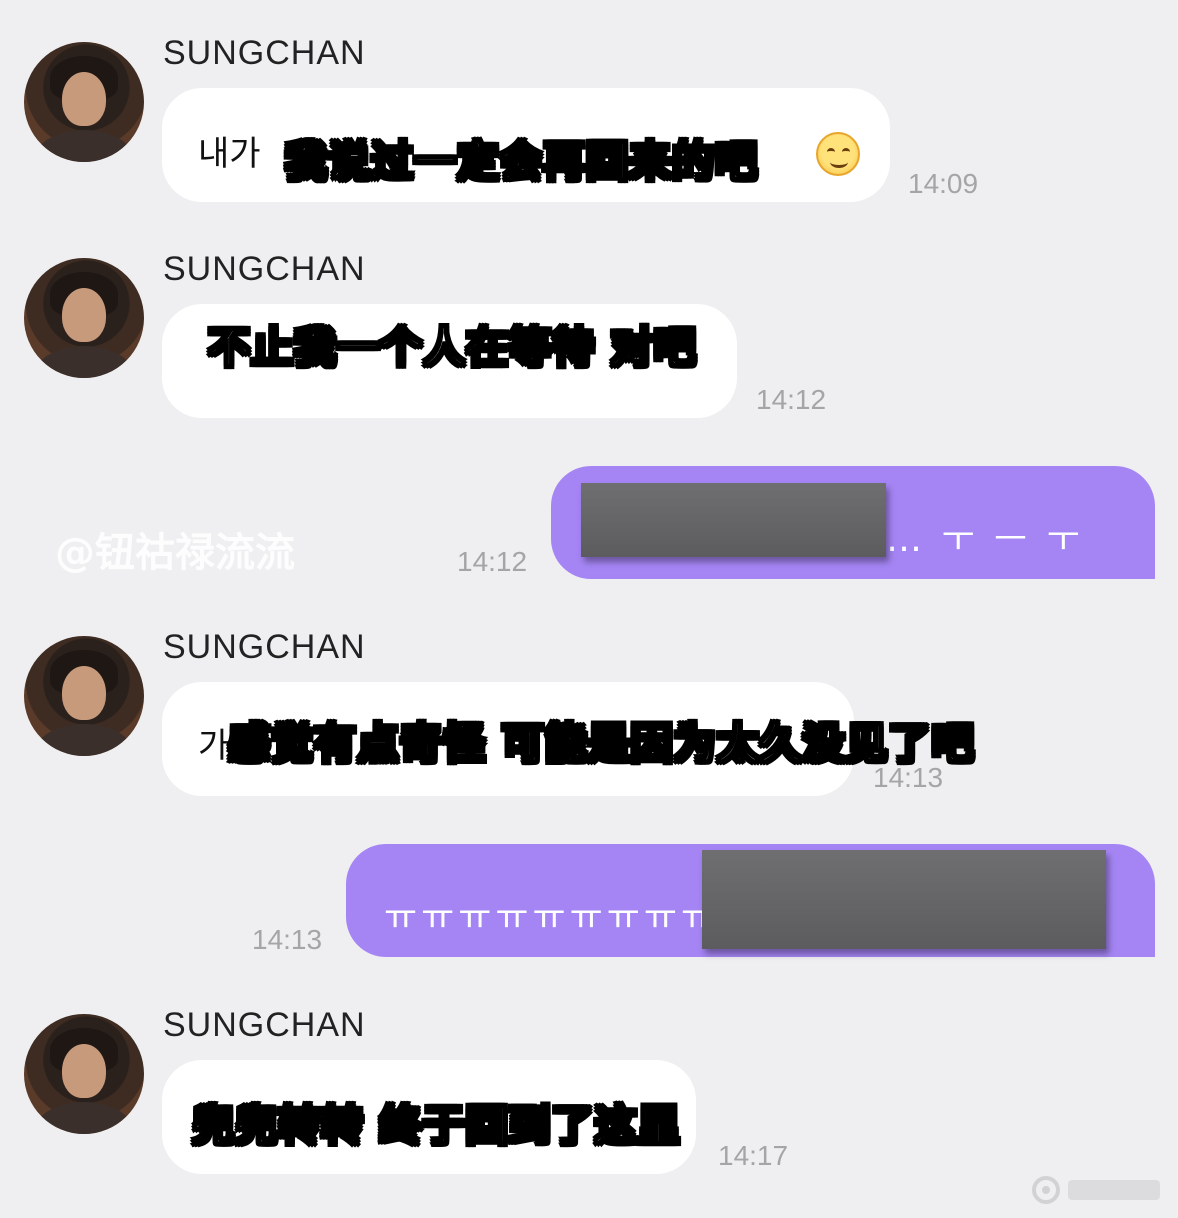  What do you see at coordinates (1096, 1190) in the screenshot?
I see `platform-logo-icon` at bounding box center [1096, 1190].